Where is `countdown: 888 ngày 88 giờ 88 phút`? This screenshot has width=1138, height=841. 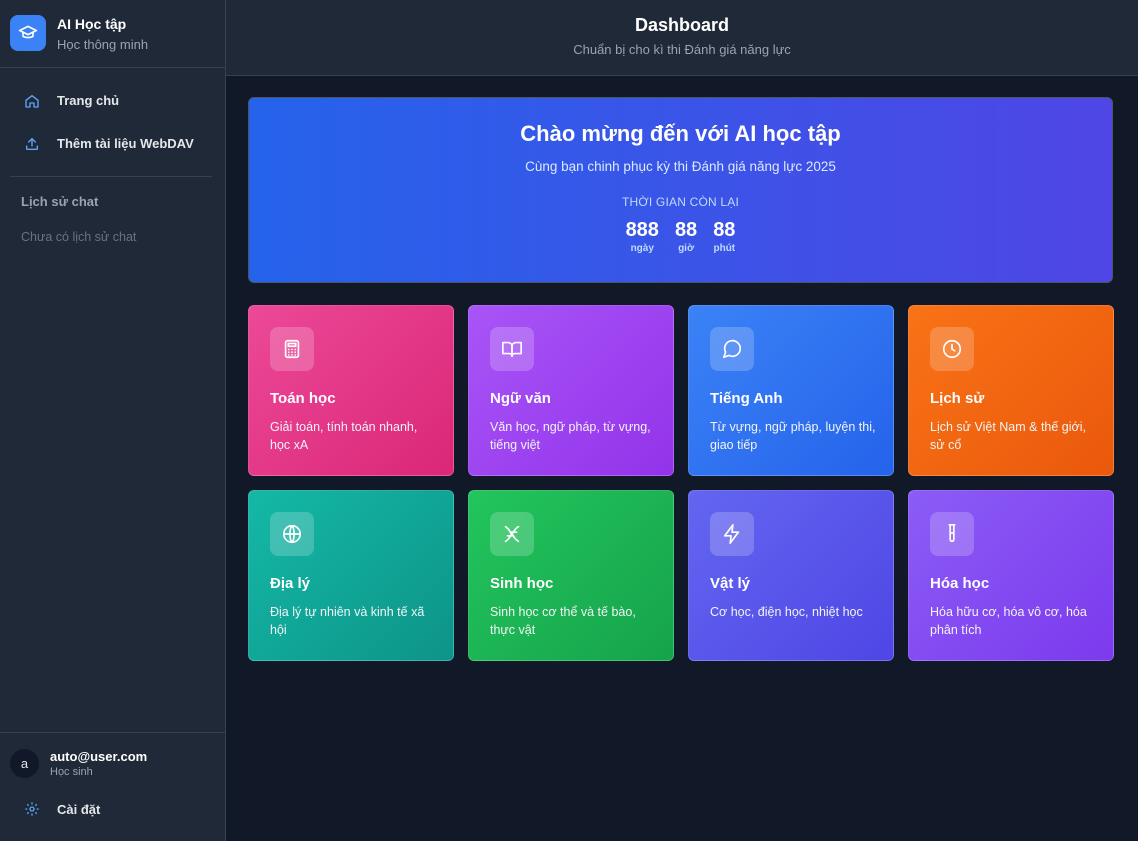
countdown: 888 ngày 88 giờ 88 phút is located at coordinates (680, 237).